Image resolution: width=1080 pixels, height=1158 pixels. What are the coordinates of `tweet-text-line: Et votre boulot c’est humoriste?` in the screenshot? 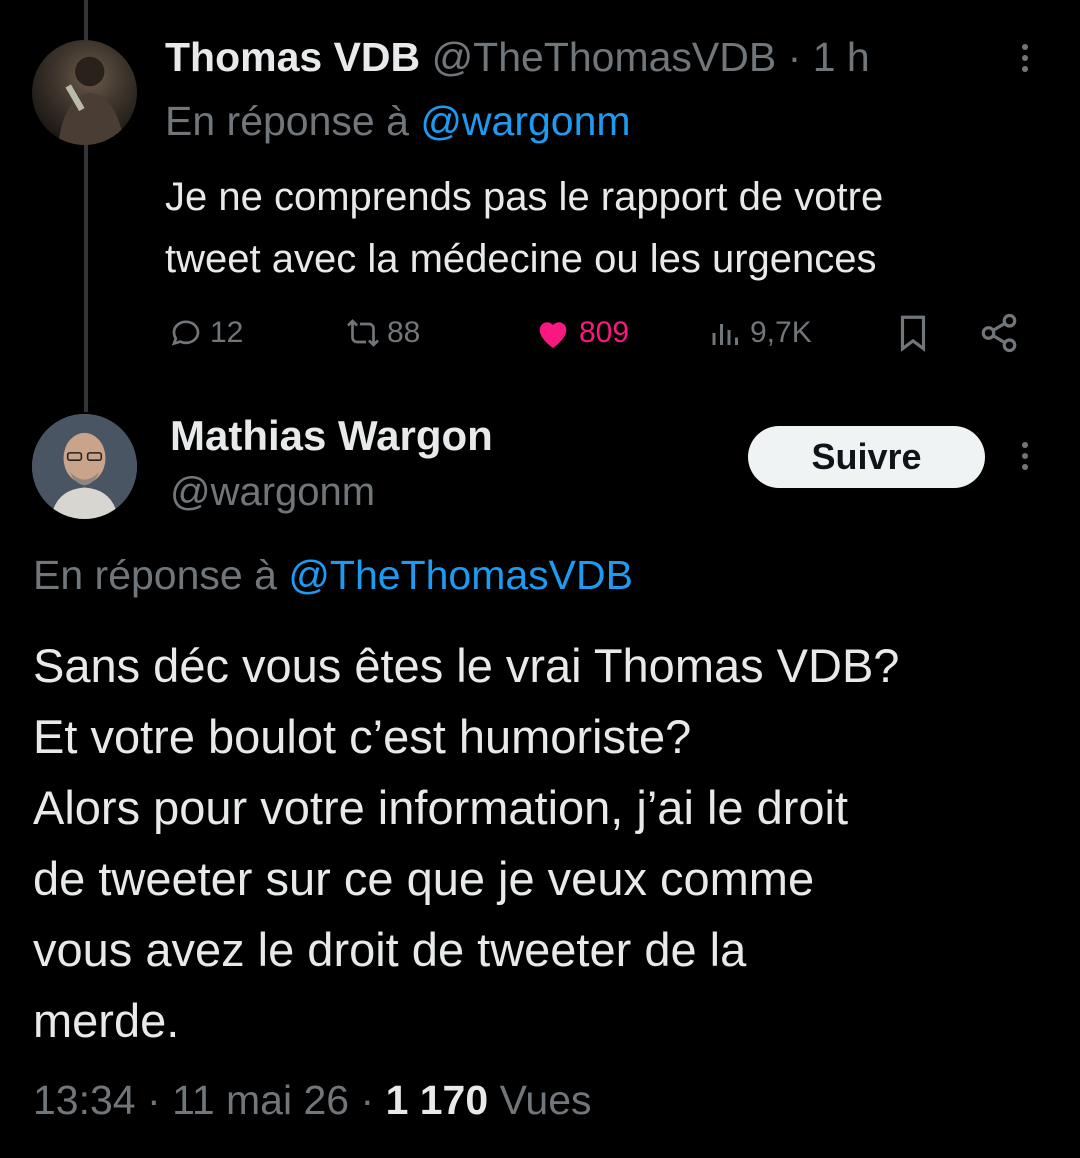 It's located at (362, 736).